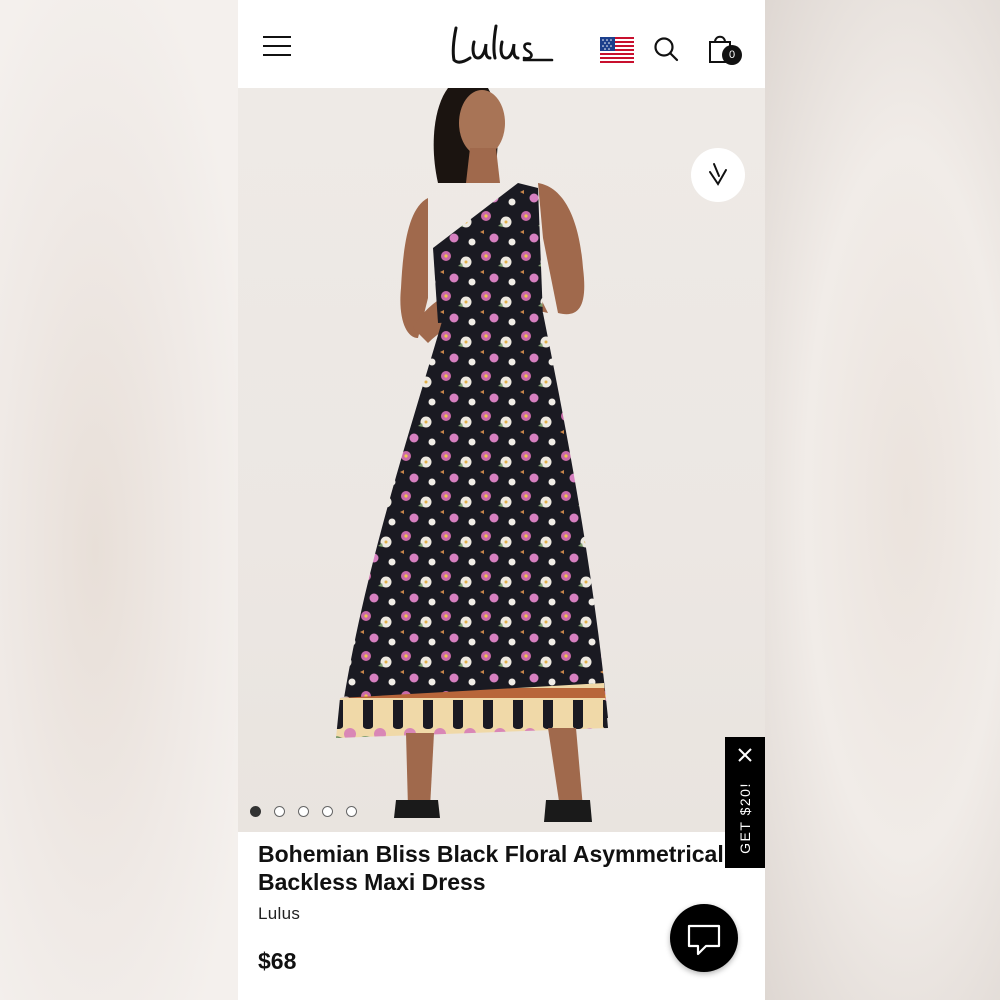 The height and width of the screenshot is (1000, 1000). I want to click on chat-button, so click(704, 938).